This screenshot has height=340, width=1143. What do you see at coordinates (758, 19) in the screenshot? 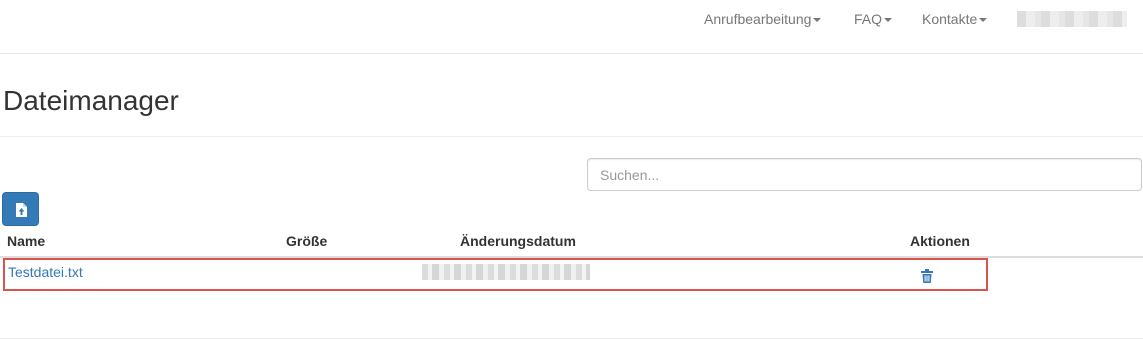
I see `nav-label: Anrufbearbeitung` at bounding box center [758, 19].